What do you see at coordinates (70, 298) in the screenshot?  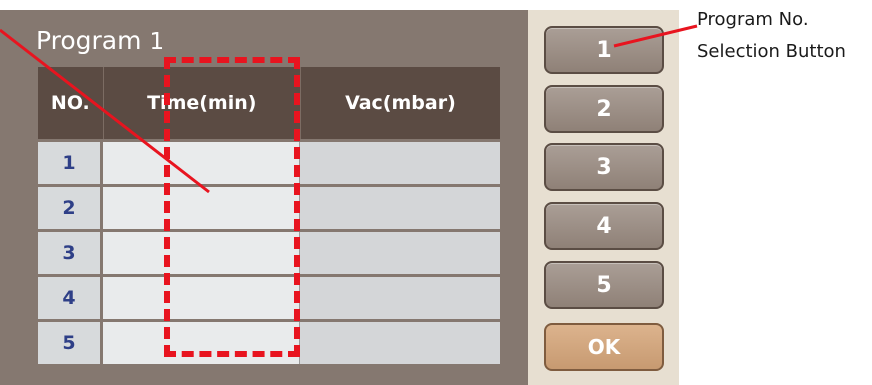 I see `row-number: 4` at bounding box center [70, 298].